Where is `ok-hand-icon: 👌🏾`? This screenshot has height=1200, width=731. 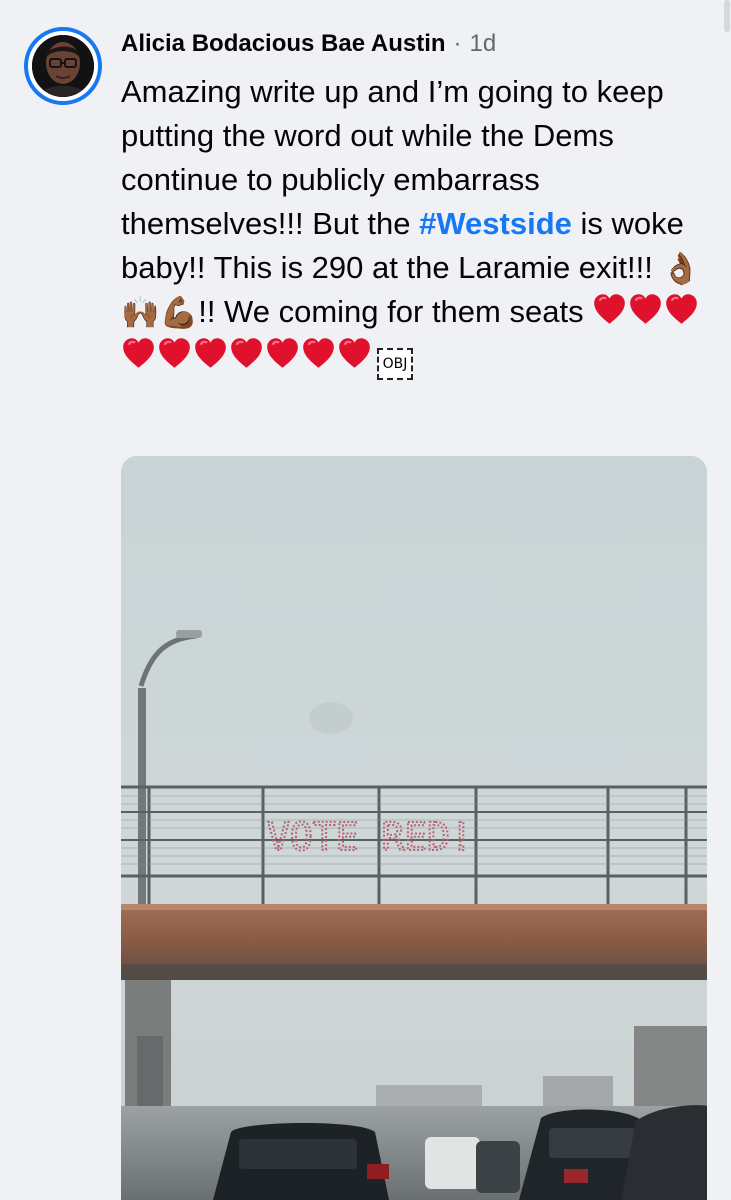
ok-hand-icon: 👌🏾 is located at coordinates (681, 269).